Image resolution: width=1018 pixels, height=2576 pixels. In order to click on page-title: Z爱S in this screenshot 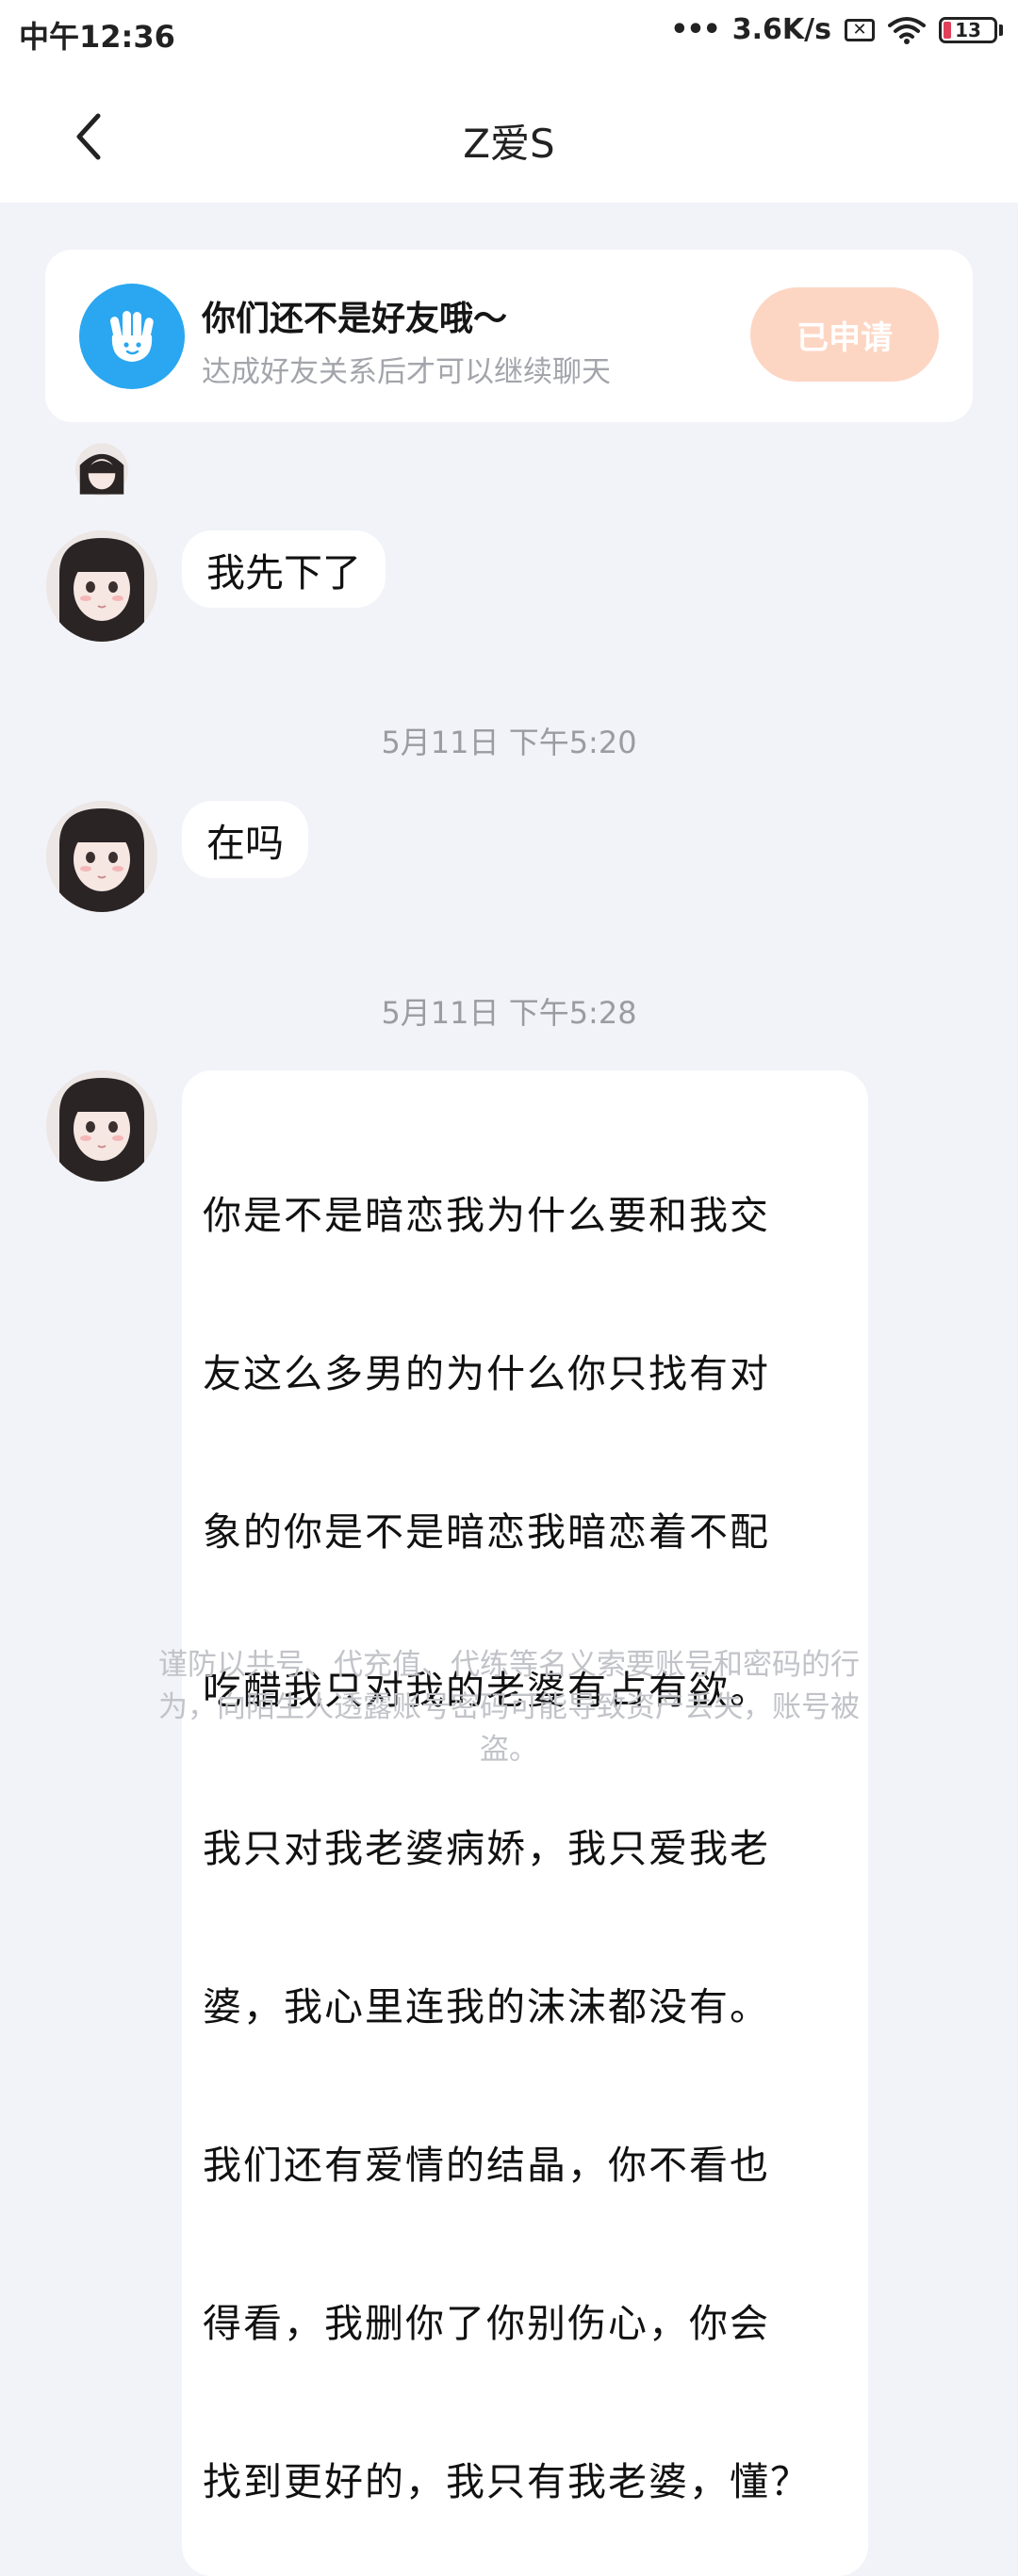, I will do `click(509, 144)`.